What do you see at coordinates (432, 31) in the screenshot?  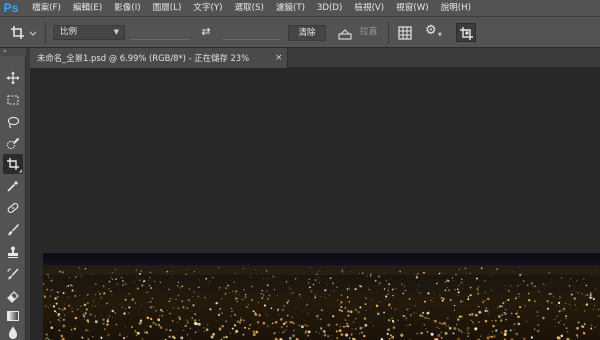 I see `gear-icon: ⚙` at bounding box center [432, 31].